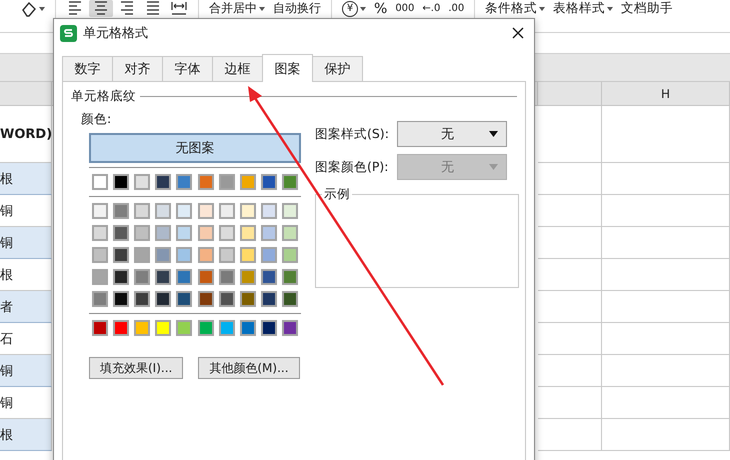 This screenshot has width=730, height=460. What do you see at coordinates (647, 8) in the screenshot?
I see `toolbar-button: 文档助手` at bounding box center [647, 8].